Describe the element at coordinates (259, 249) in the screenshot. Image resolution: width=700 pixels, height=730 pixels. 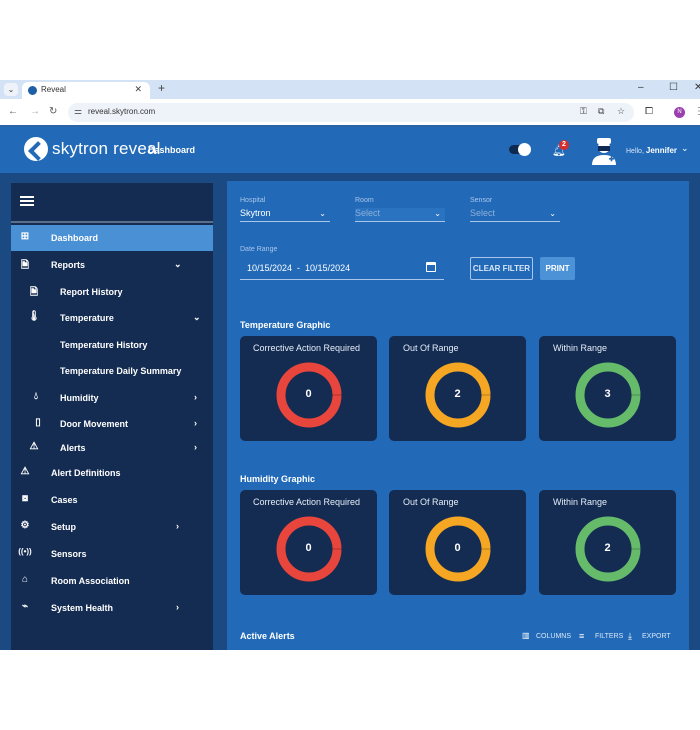
I see `date-range-label: Date Range` at that location.